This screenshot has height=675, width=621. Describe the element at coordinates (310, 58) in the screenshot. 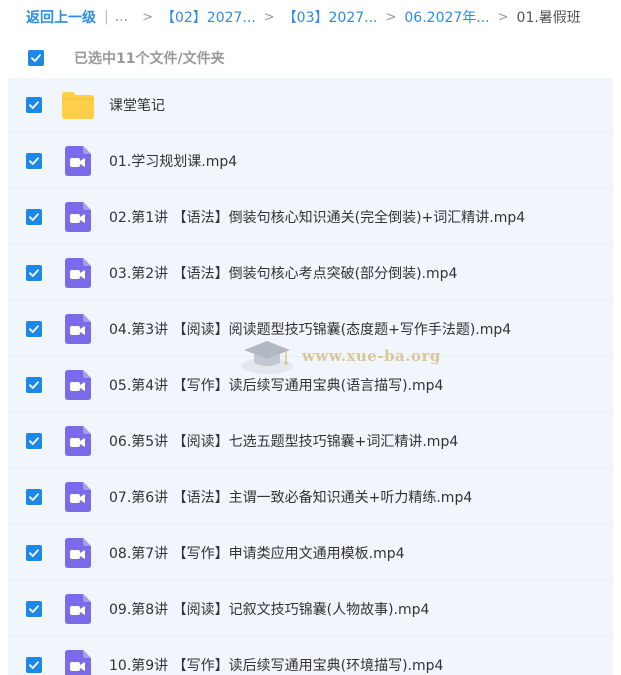

I see `selection-bar: 已选中11个文件/文件夹` at that location.